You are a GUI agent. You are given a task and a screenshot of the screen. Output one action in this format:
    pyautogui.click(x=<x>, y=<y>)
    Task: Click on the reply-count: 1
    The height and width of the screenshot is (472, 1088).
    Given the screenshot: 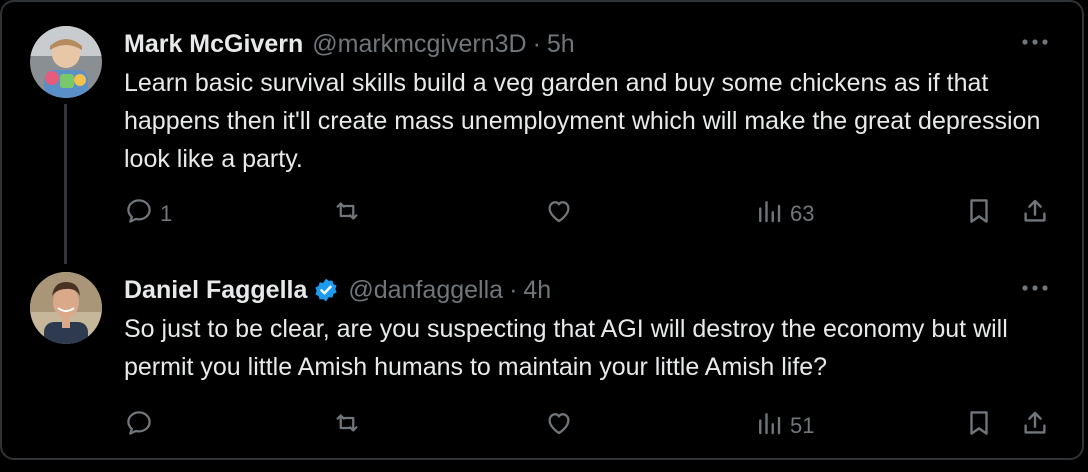 What is the action you would take?
    pyautogui.click(x=166, y=213)
    